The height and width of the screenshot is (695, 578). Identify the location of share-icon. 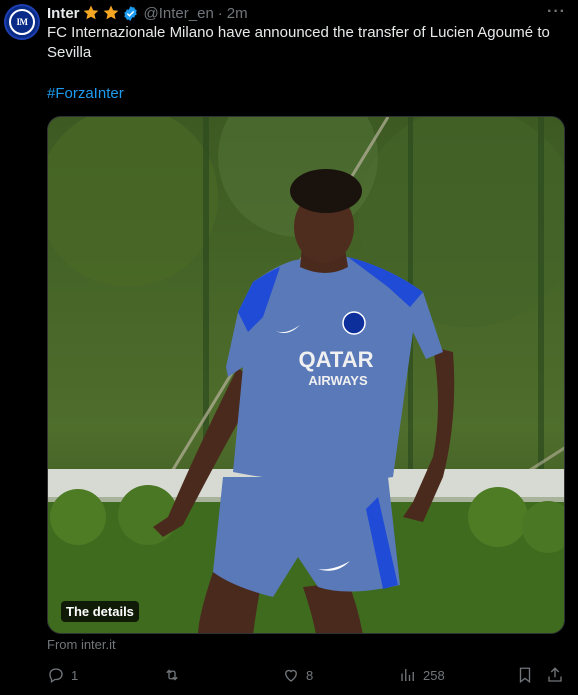
(555, 674).